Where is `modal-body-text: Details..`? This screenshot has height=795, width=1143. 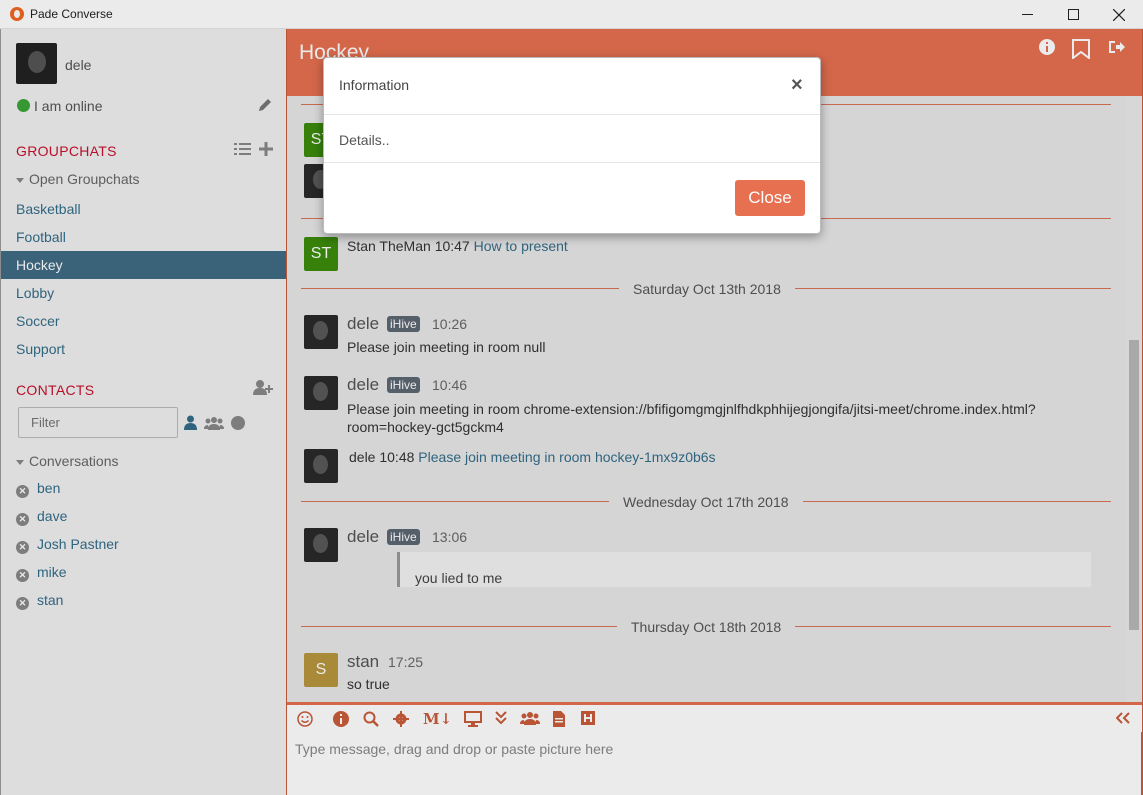
modal-body-text: Details.. is located at coordinates (364, 140).